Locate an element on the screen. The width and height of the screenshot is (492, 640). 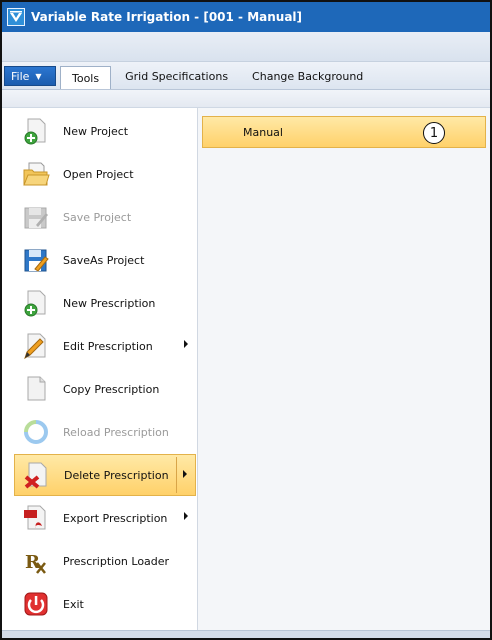
menu-item-saveas-project: SaveAs Project is located at coordinates (105, 260).